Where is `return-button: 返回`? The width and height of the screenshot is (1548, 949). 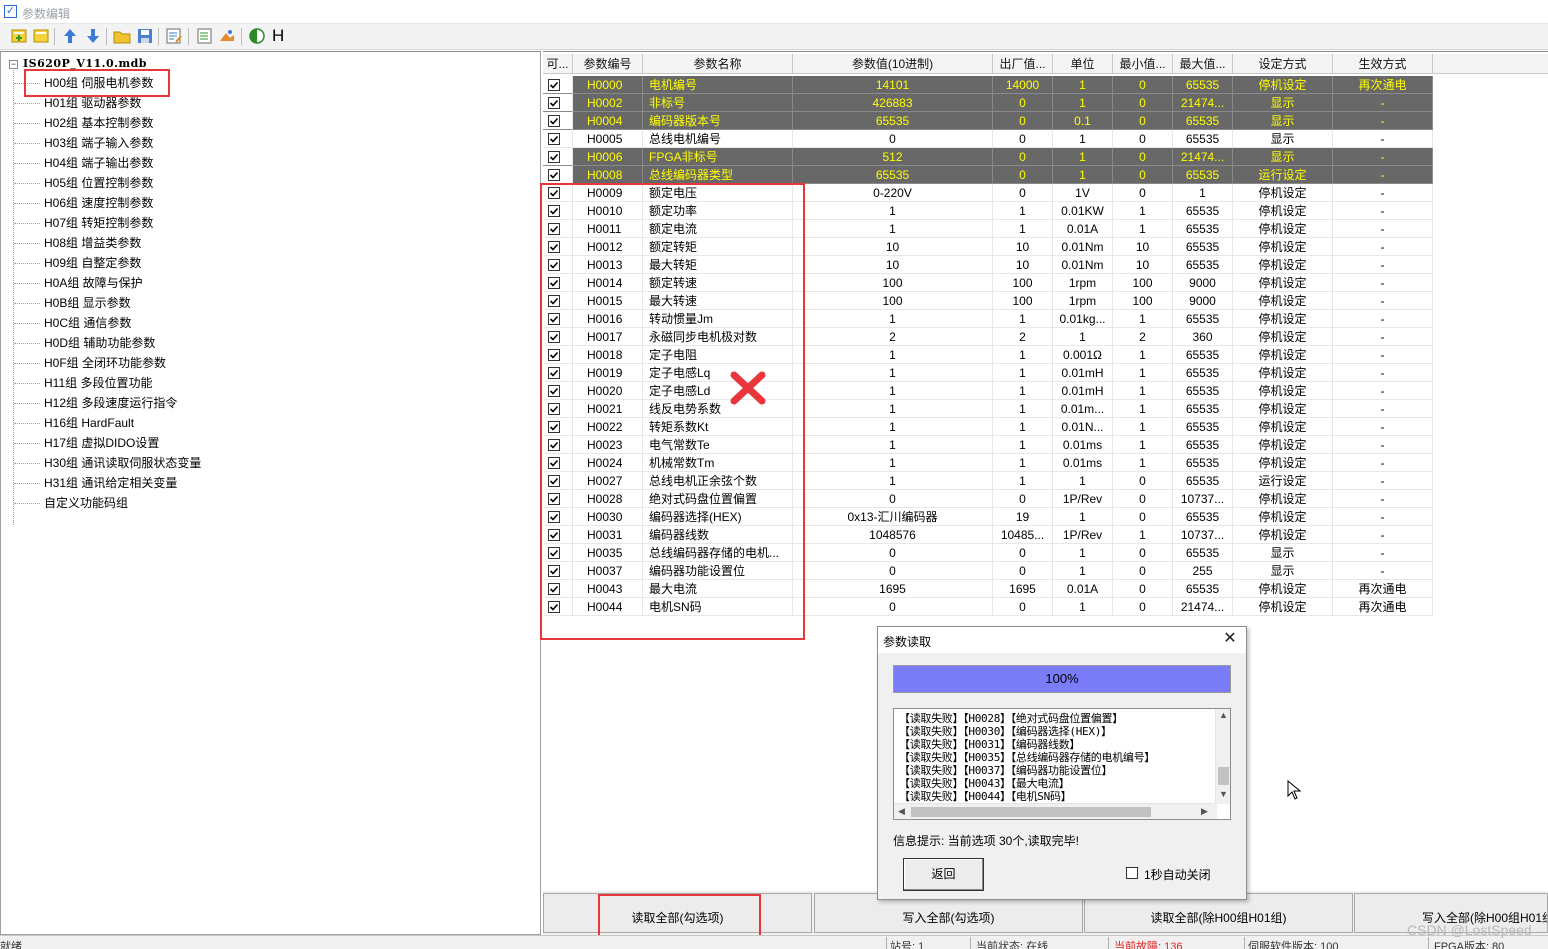
return-button: 返回 is located at coordinates (943, 874).